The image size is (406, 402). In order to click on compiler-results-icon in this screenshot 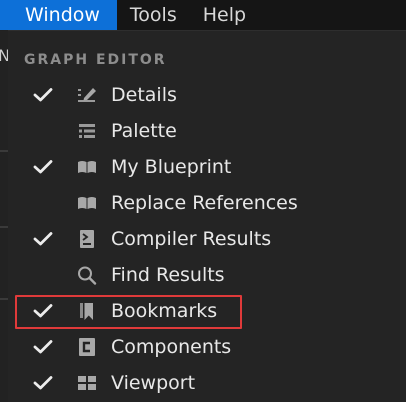, I will do `click(87, 239)`.